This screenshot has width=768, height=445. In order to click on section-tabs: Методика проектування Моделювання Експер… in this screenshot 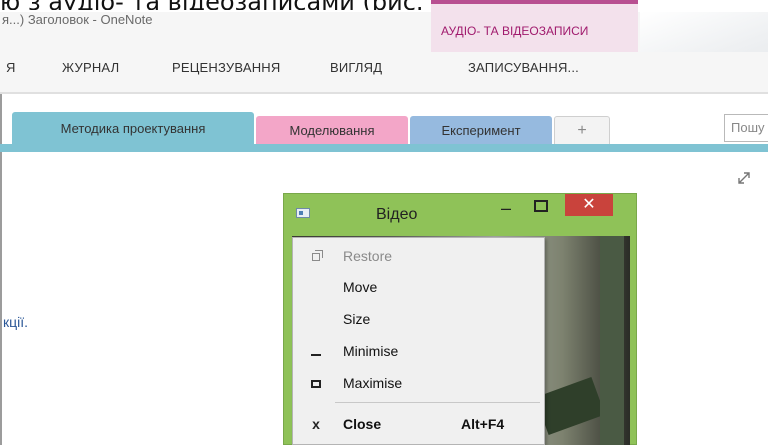, I will do `click(384, 127)`.